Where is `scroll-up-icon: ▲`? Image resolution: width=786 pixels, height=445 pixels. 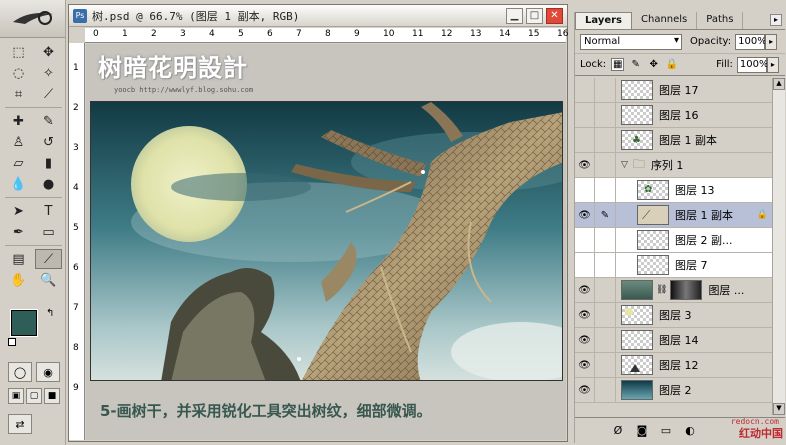 scroll-up-icon: ▲ is located at coordinates (779, 84).